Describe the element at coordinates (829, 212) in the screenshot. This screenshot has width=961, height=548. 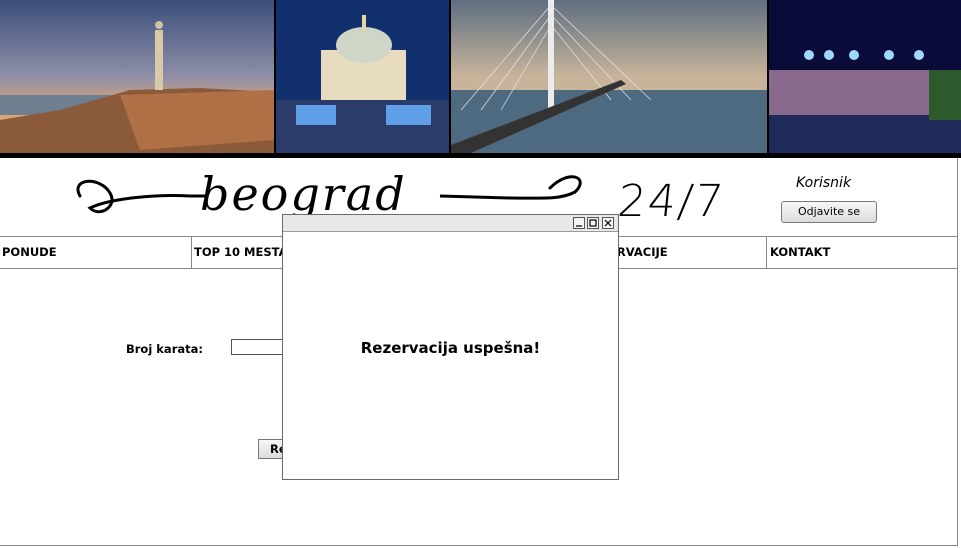
I see `logout-button: Odjavite se` at that location.